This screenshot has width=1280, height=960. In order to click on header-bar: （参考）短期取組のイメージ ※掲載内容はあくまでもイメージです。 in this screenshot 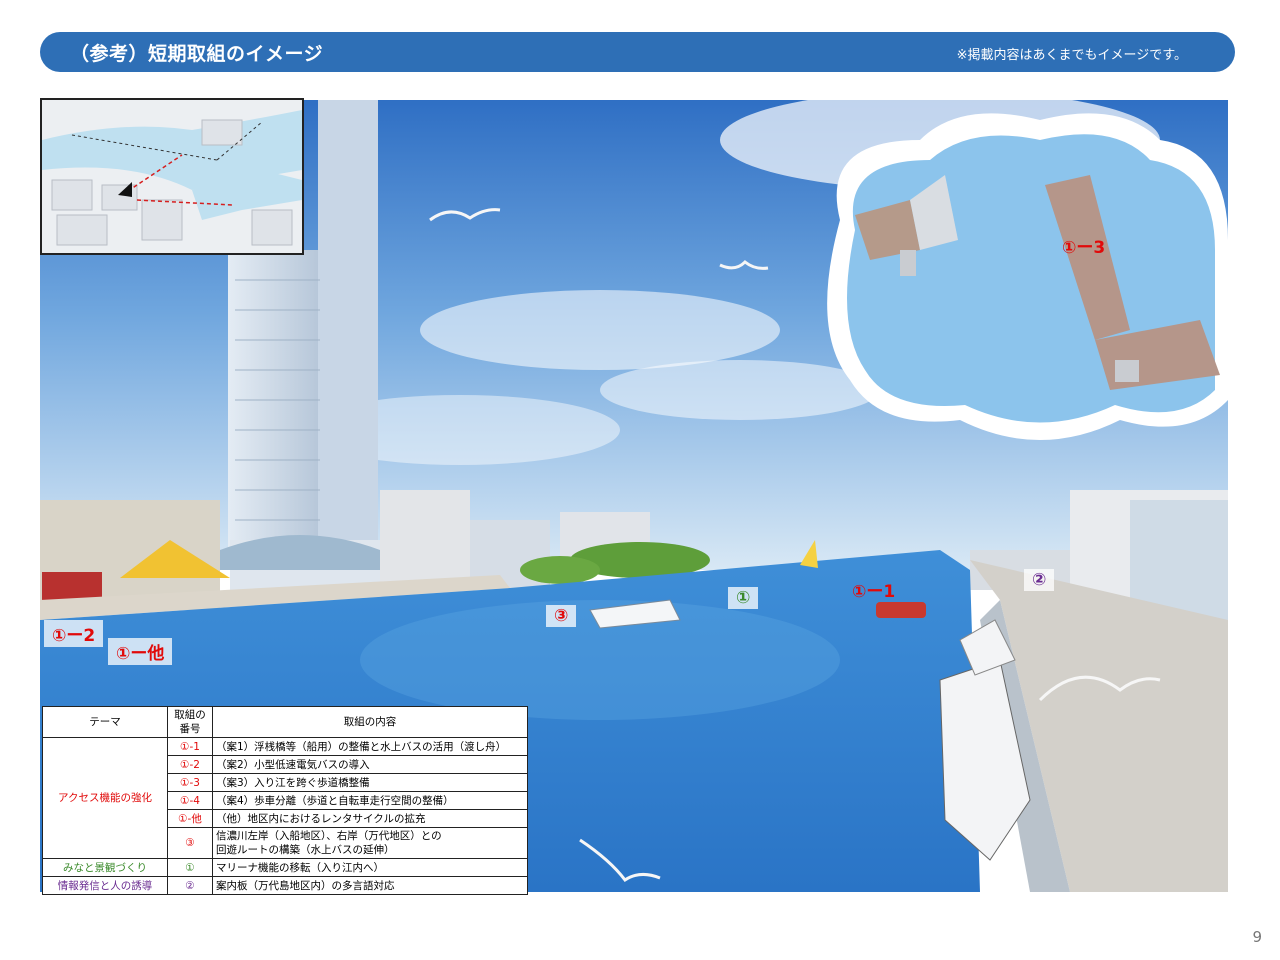, I will do `click(637, 52)`.